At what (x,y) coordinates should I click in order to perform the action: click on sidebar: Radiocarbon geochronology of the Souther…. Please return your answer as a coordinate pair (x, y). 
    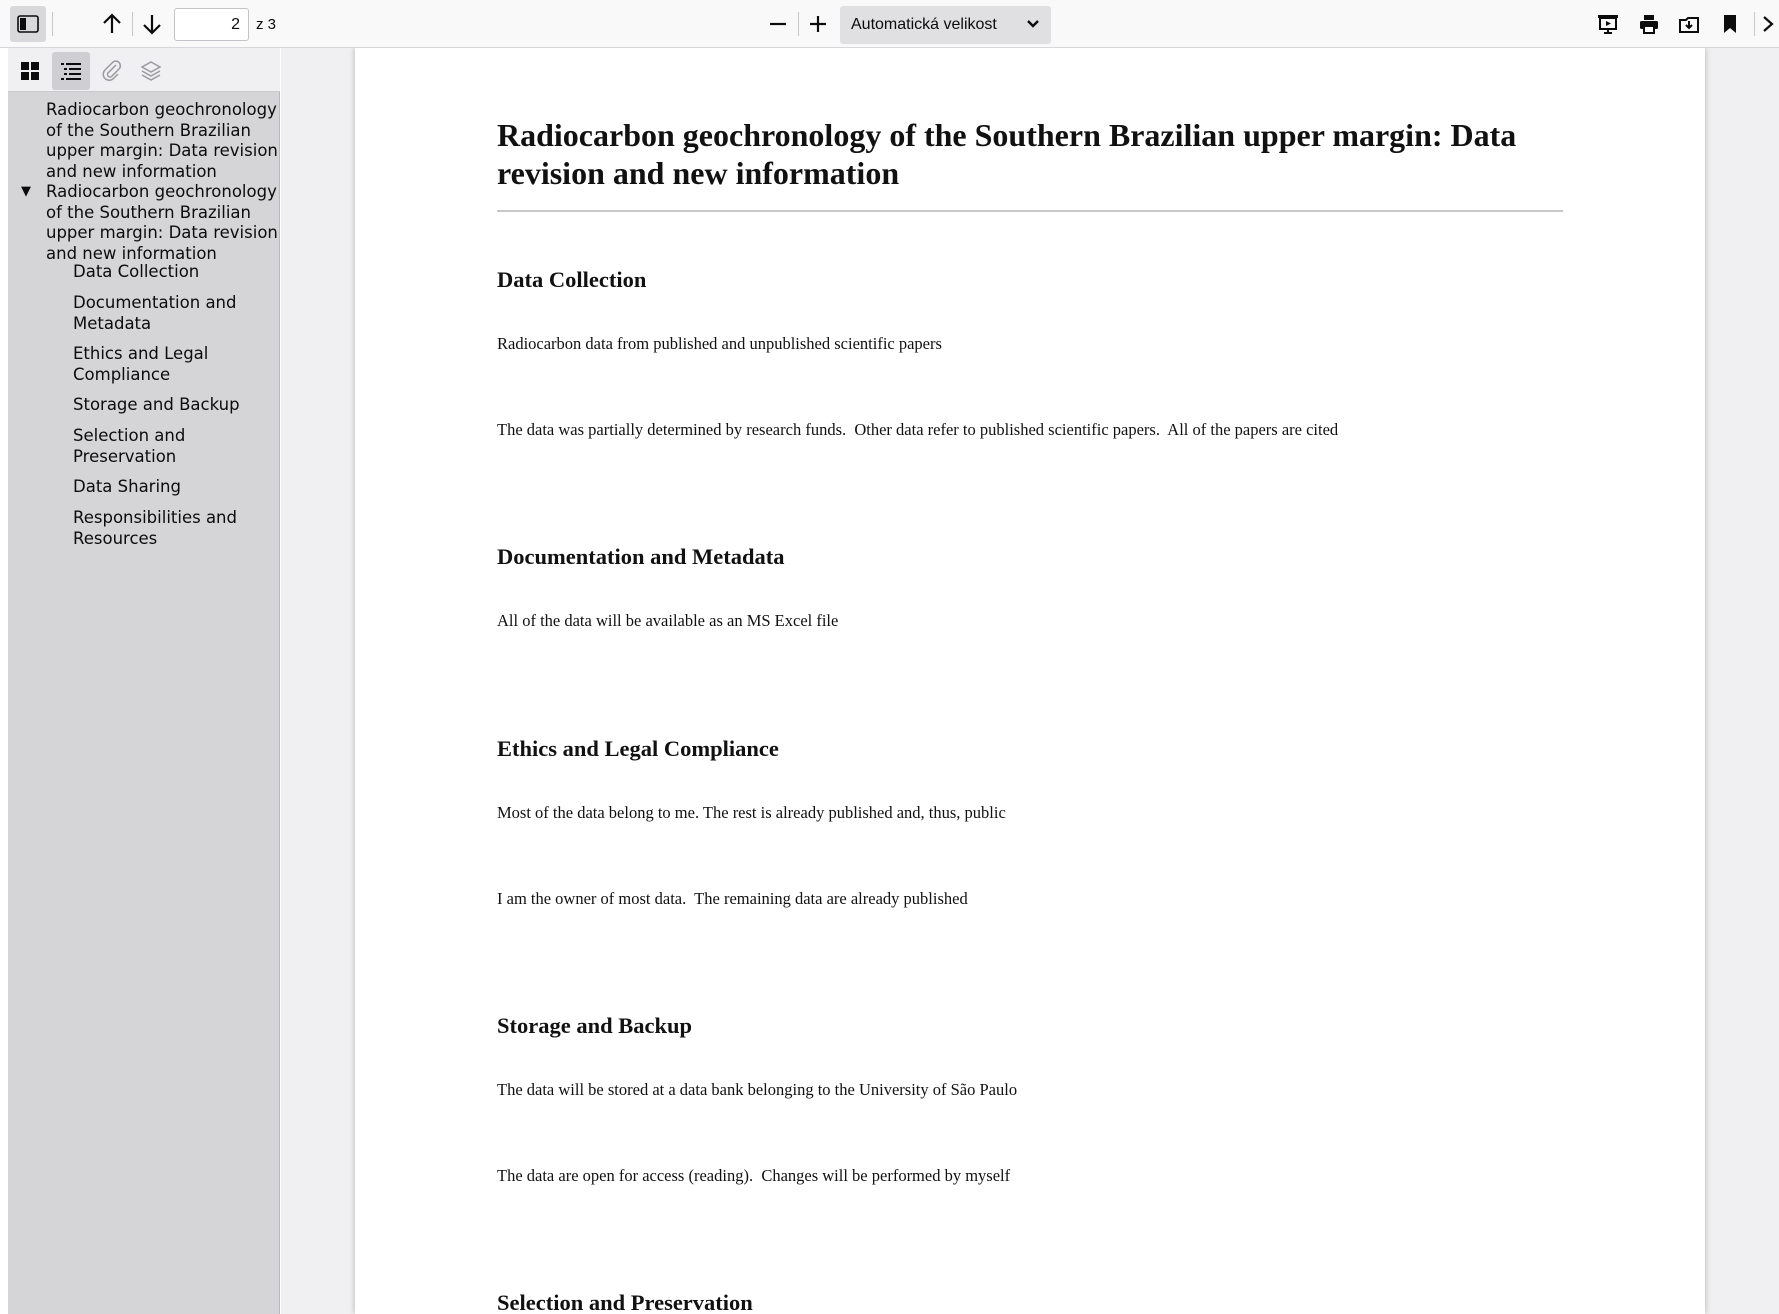
    Looking at the image, I should click on (144, 681).